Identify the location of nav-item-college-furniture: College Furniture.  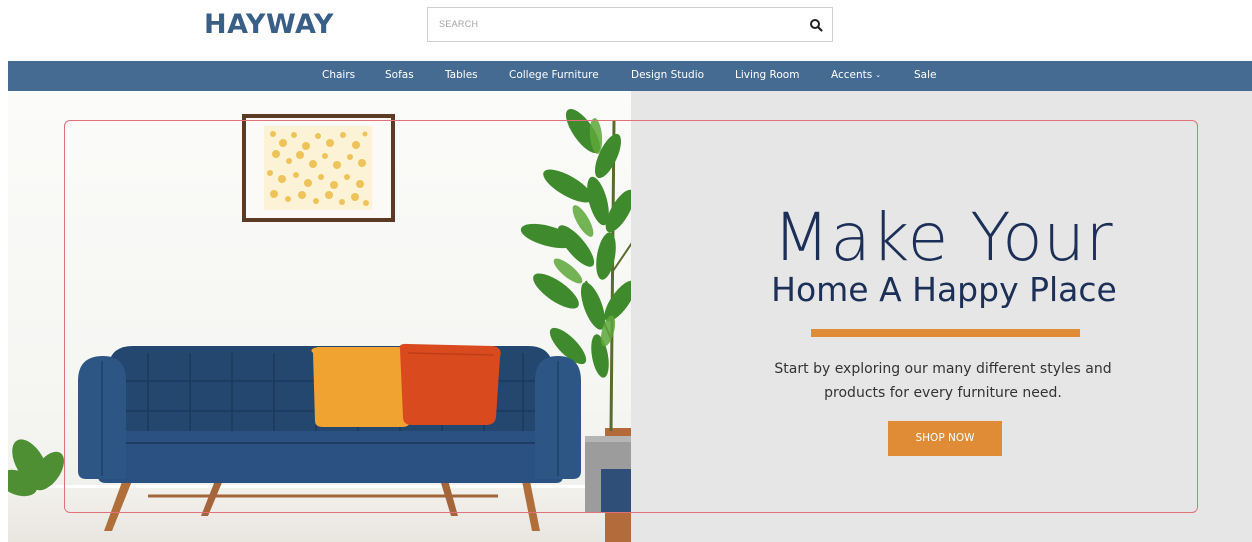
(554, 76).